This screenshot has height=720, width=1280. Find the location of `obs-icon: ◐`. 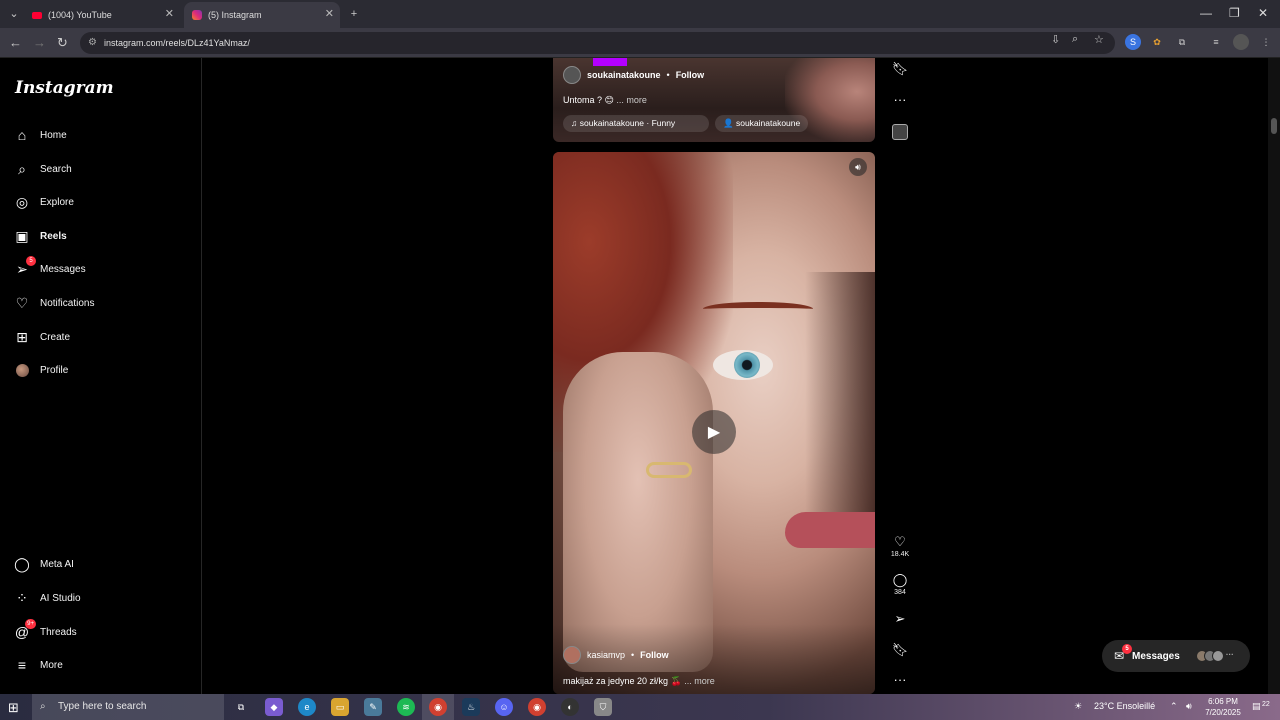

obs-icon: ◐ is located at coordinates (570, 707).